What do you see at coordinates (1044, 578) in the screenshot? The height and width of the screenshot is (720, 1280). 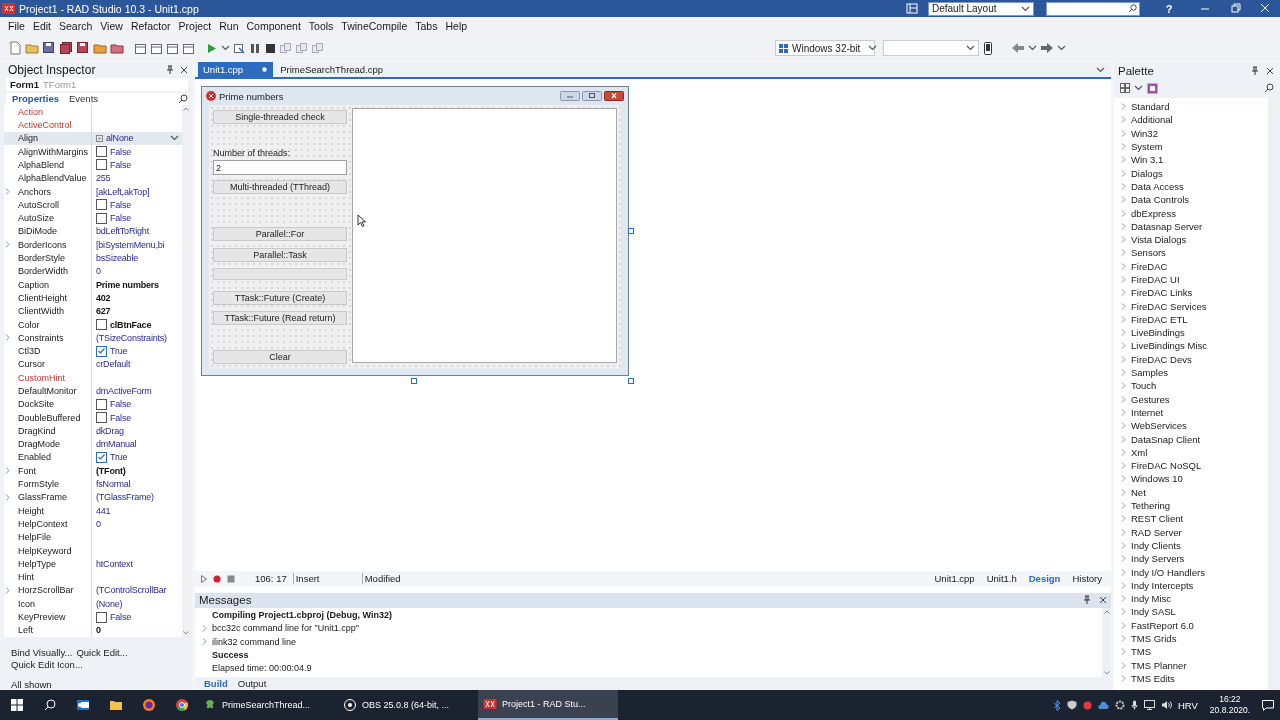 I see `view-tab: Design` at bounding box center [1044, 578].